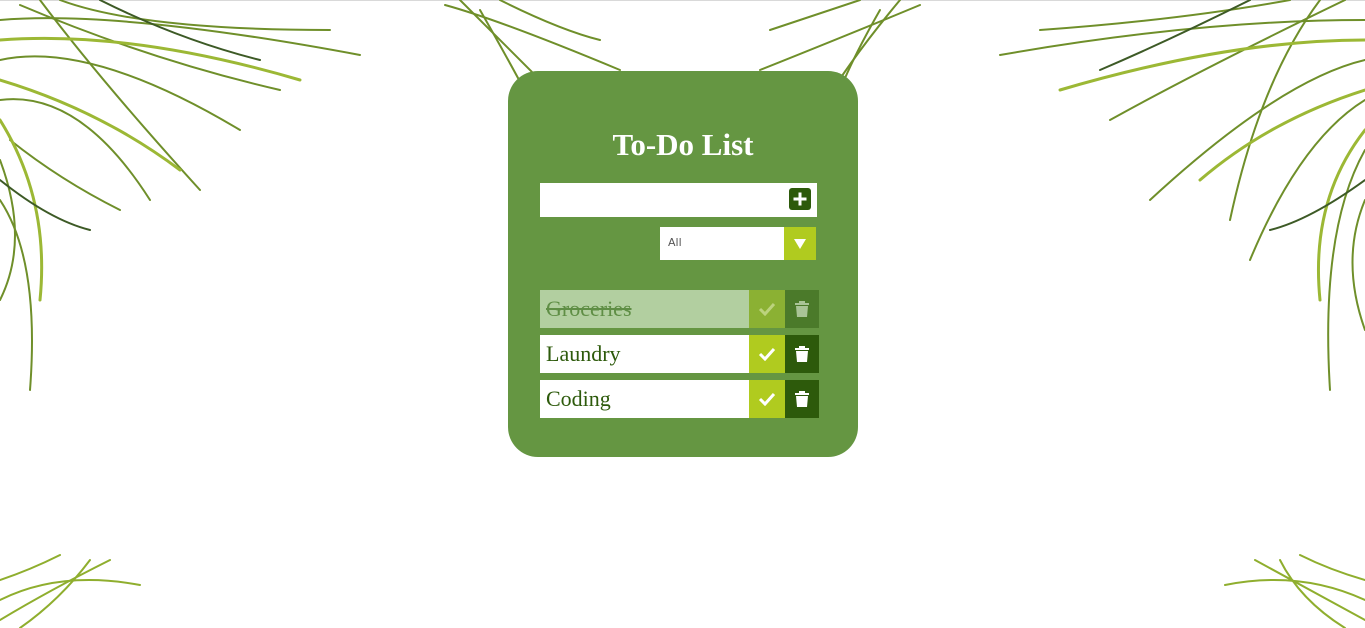  What do you see at coordinates (644, 399) in the screenshot?
I see `todo-item-label: Coding` at bounding box center [644, 399].